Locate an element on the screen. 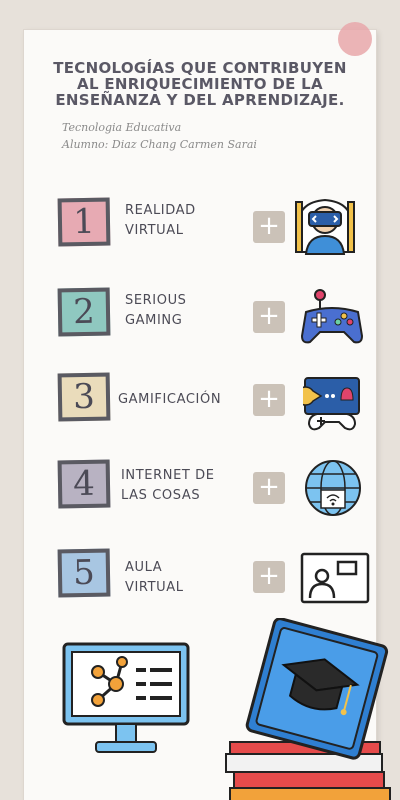 The height and width of the screenshot is (800, 400). item-label-4: INTERNET DE LAS COSAS is located at coordinates (168, 486).